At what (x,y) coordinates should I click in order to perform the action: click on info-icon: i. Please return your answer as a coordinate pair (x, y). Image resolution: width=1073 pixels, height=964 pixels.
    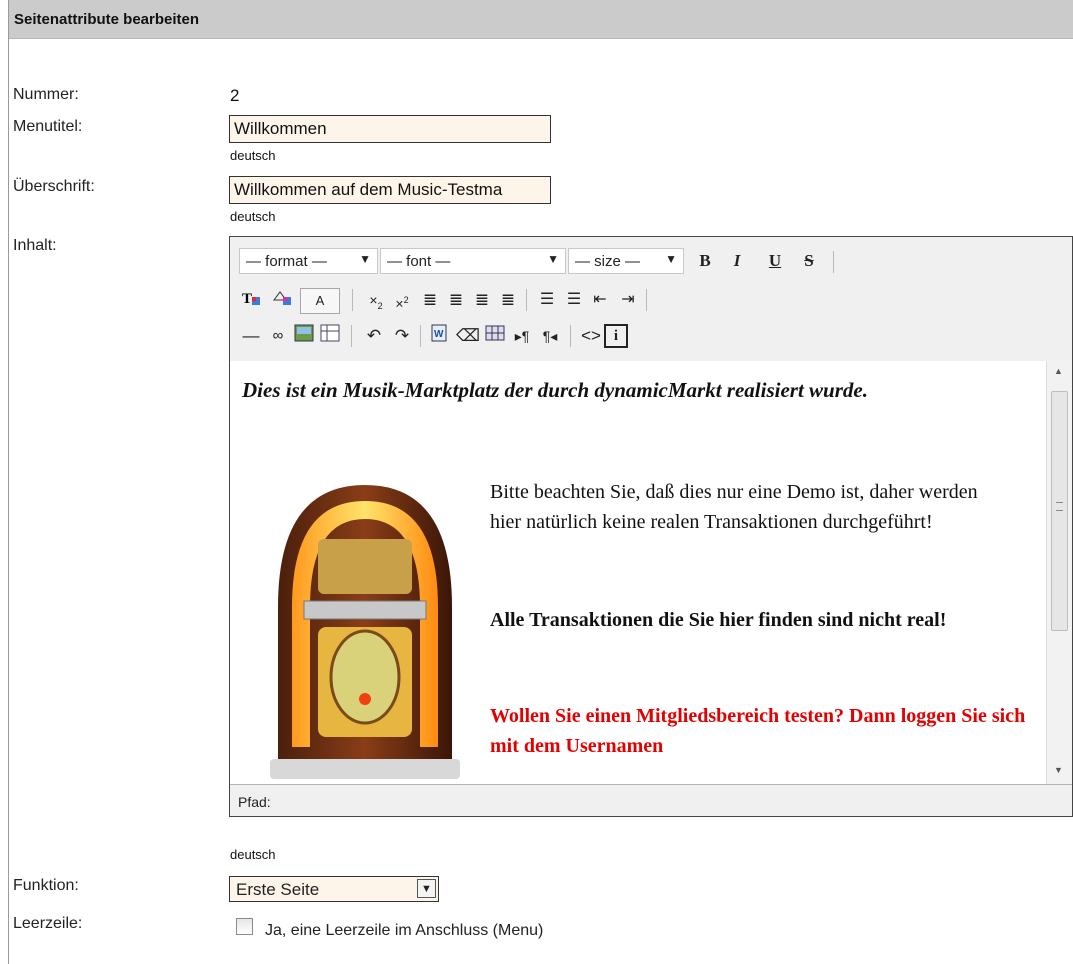
    Looking at the image, I should click on (616, 336).